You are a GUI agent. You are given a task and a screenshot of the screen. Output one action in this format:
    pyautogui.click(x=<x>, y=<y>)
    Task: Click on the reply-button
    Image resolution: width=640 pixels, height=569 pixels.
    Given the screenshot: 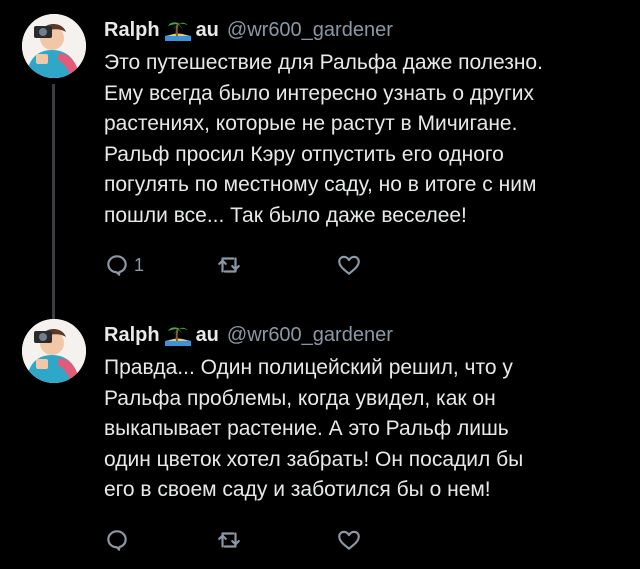 What is the action you would take?
    pyautogui.click(x=119, y=540)
    